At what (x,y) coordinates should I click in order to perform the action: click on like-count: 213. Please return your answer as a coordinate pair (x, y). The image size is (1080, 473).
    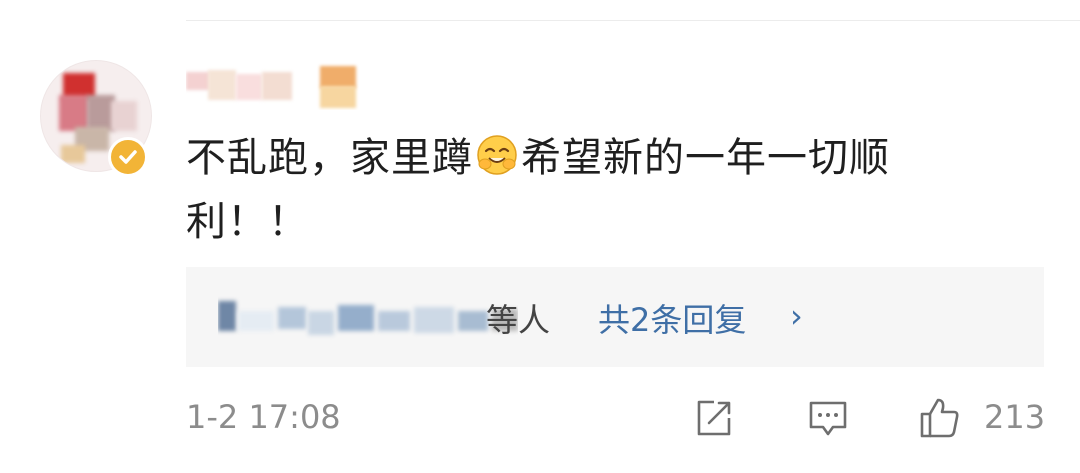
    Looking at the image, I should click on (1015, 417).